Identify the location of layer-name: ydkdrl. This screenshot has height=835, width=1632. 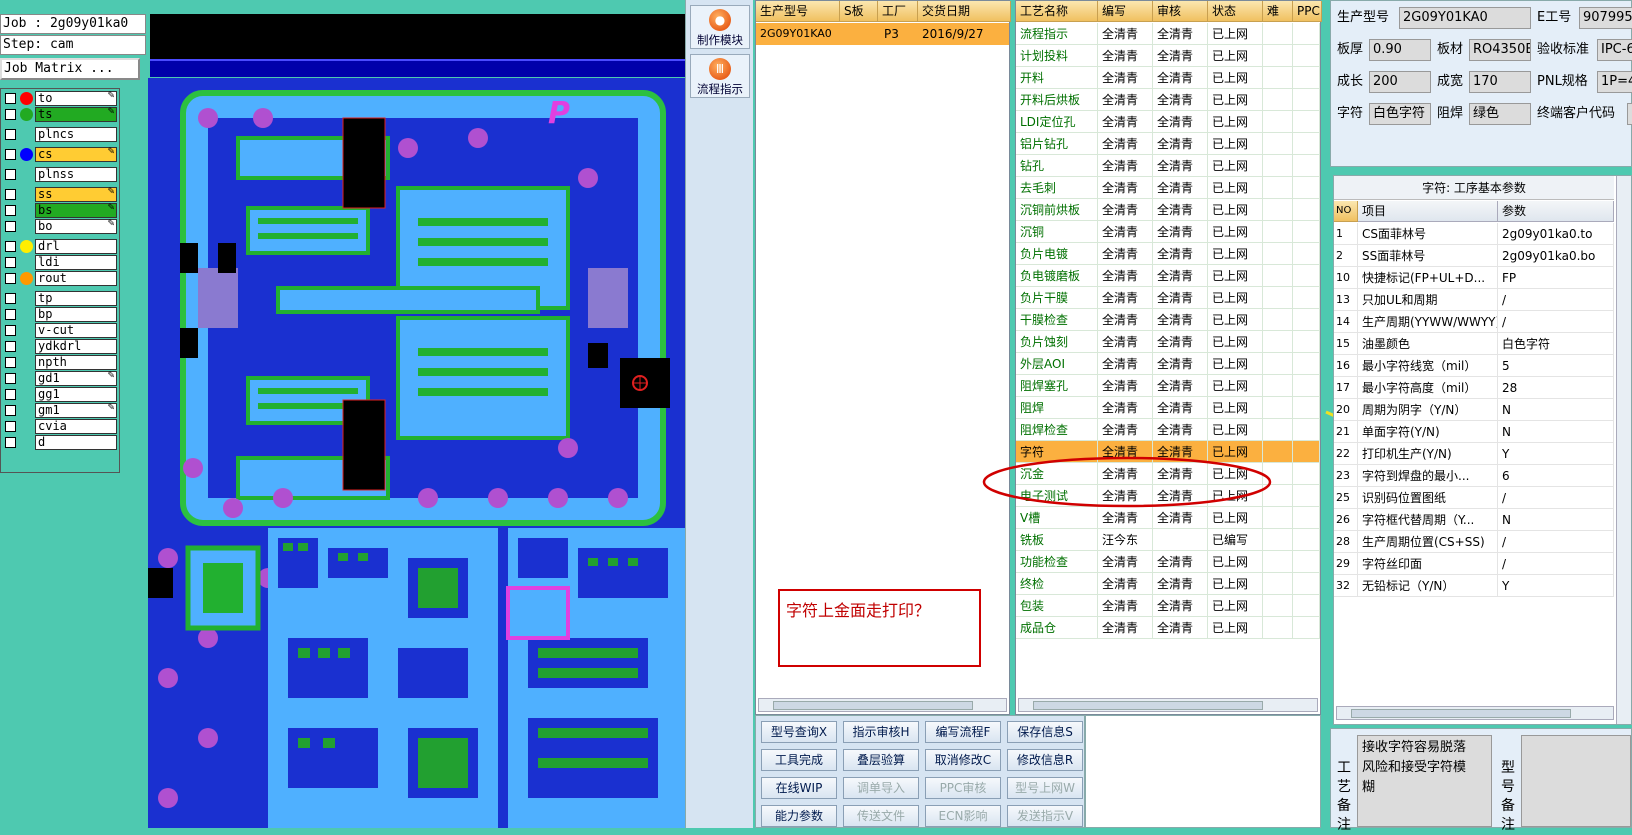
(76, 346).